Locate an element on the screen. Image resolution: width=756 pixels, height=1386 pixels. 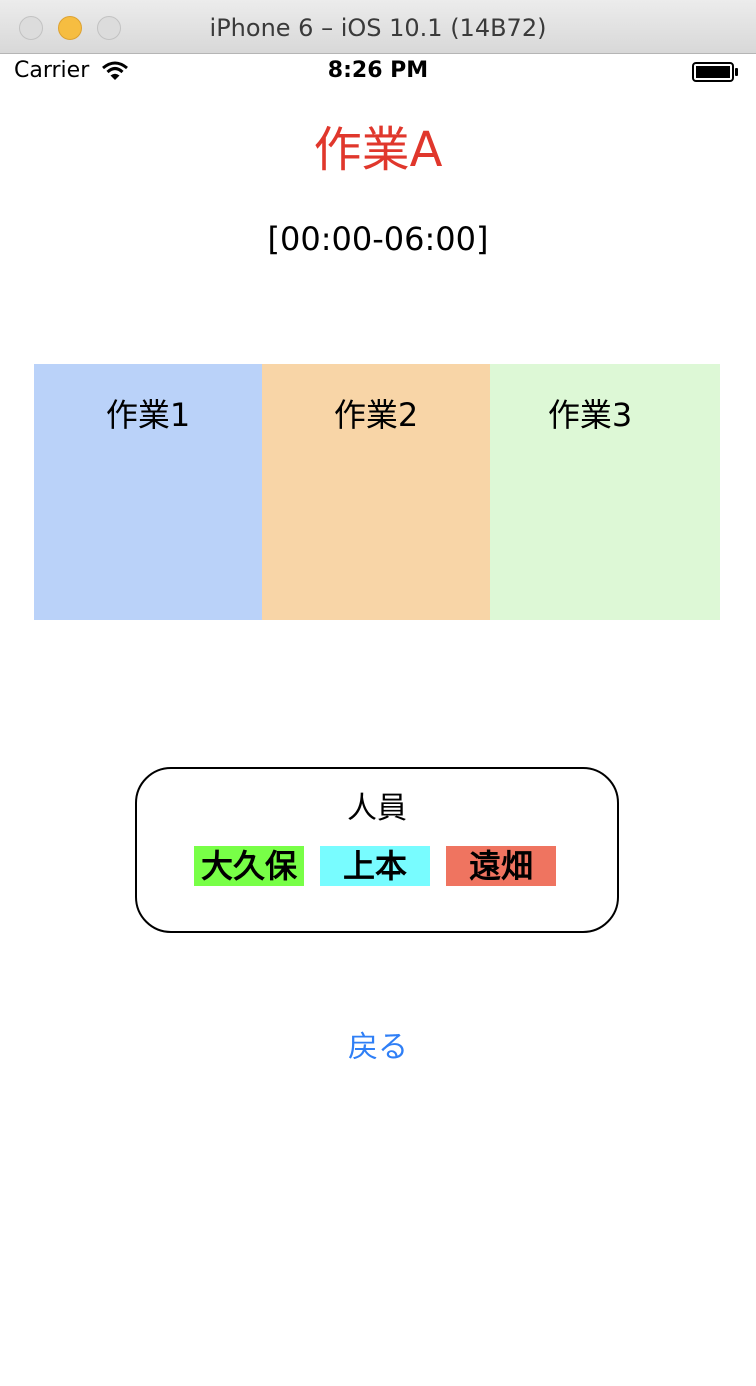
personnel-chip-tohata: 遠畑 is located at coordinates (501, 866).